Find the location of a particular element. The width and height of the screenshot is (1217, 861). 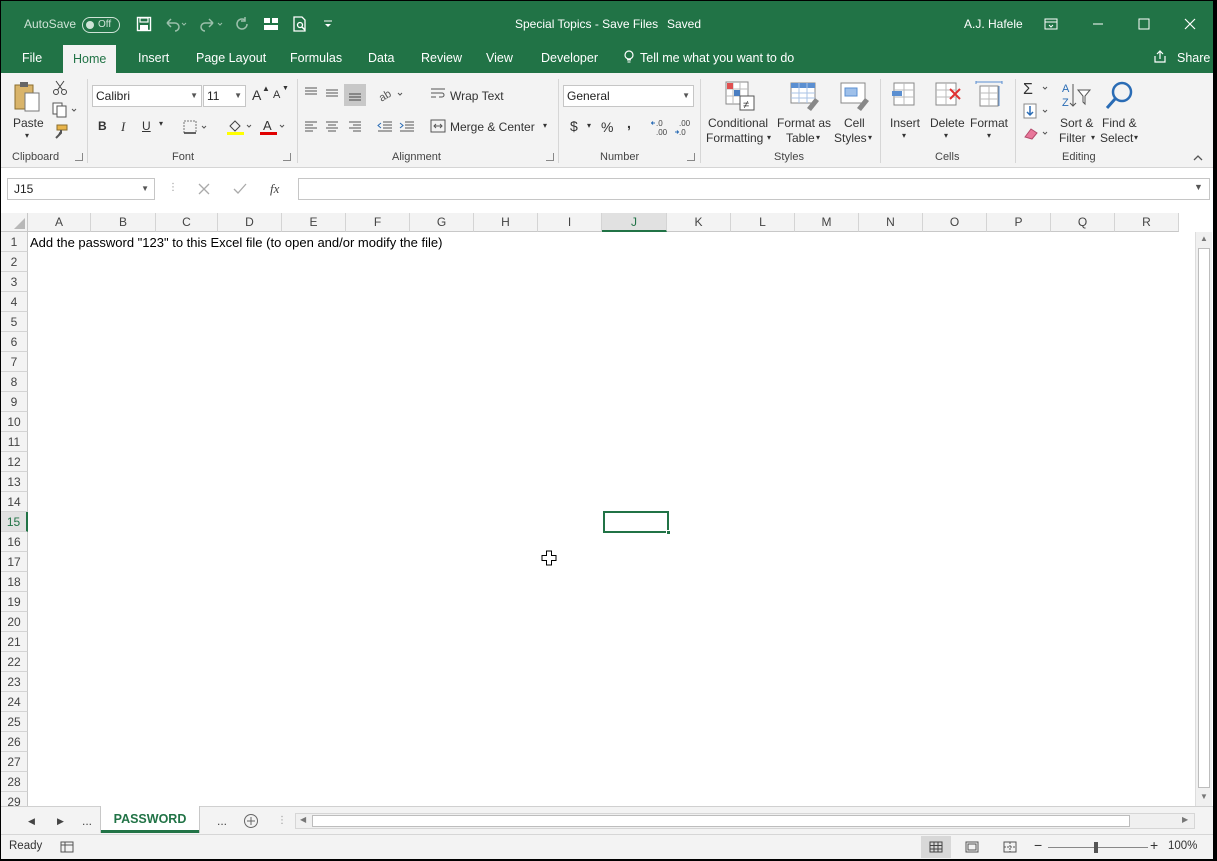

tell-me-search: Tell me what you want to do is located at coordinates (717, 58).